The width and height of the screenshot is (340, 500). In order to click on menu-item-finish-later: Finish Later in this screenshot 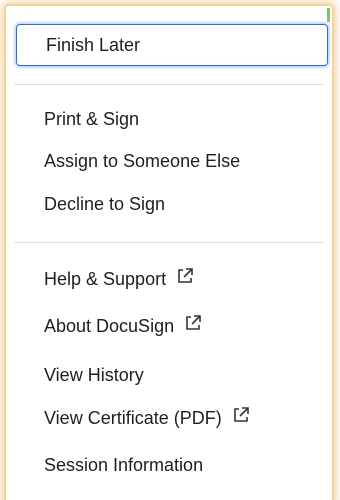, I will do `click(172, 45)`.